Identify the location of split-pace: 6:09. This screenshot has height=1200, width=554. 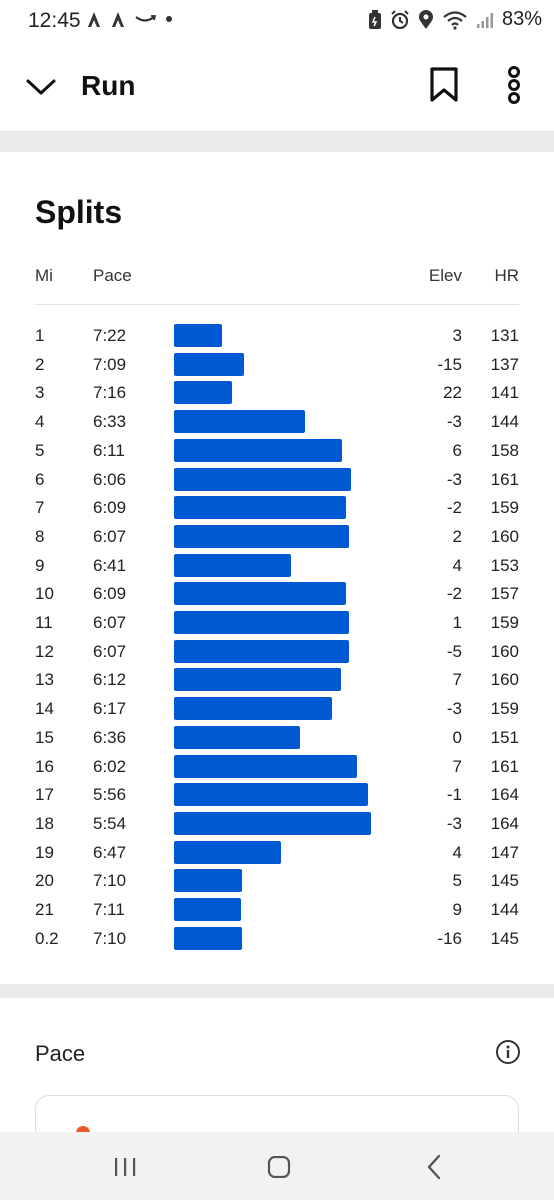
(110, 594).